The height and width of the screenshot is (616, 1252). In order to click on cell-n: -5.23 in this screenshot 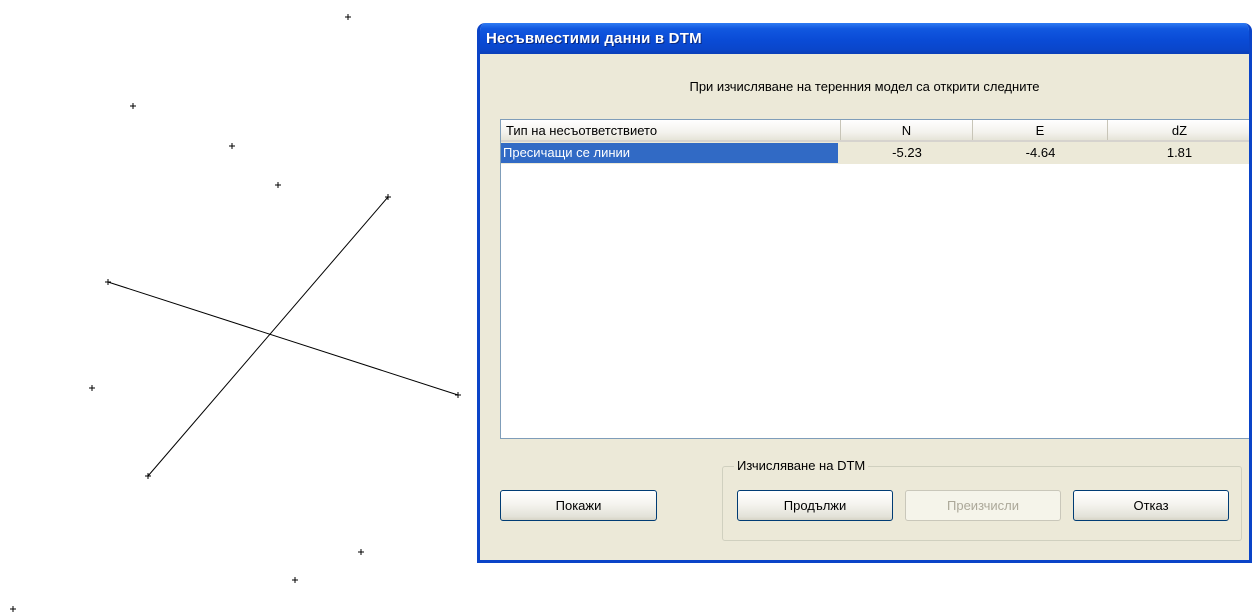, I will do `click(907, 152)`.